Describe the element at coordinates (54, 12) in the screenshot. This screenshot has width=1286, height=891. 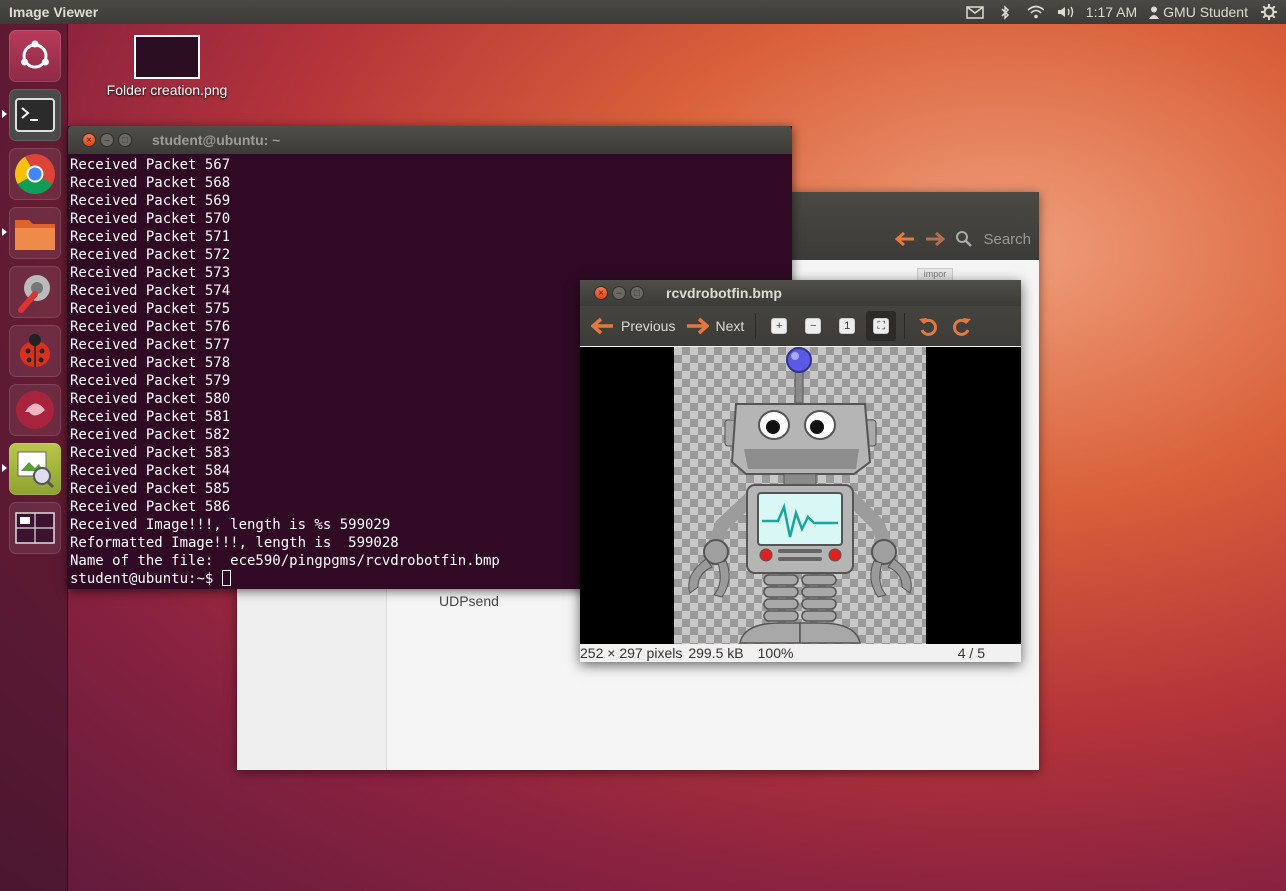
I see `active-app-title: Image Viewer` at that location.